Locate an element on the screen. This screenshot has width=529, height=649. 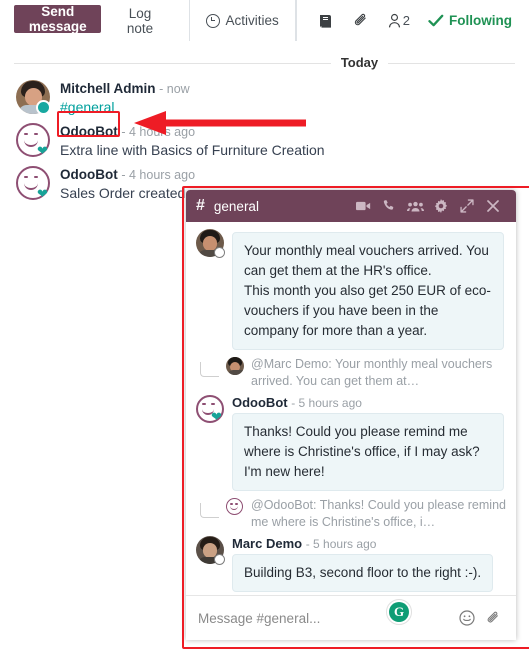
followers-count: 2 is located at coordinates (406, 20).